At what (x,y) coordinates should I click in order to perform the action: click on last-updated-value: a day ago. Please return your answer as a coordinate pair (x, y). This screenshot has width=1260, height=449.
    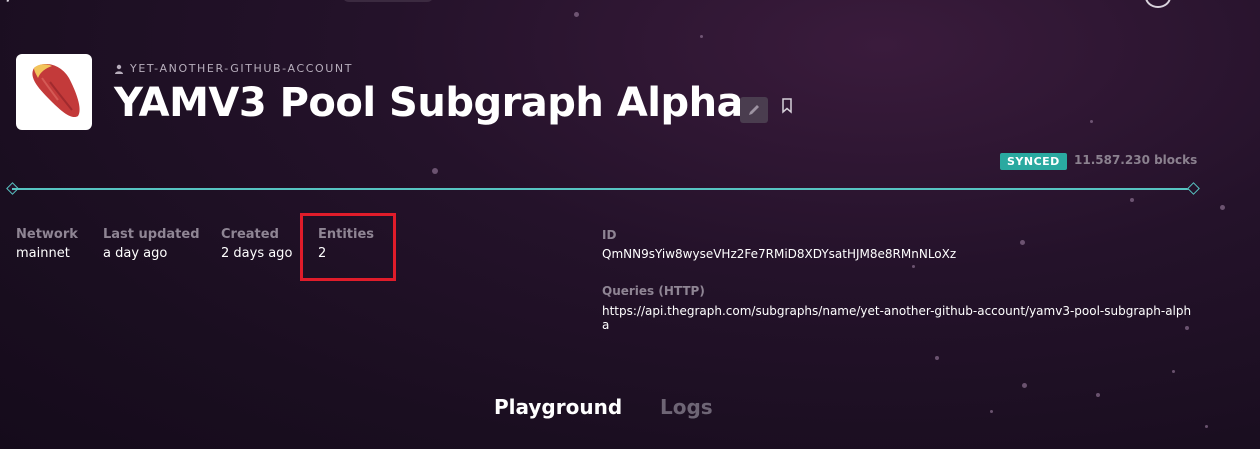
    Looking at the image, I should click on (135, 253).